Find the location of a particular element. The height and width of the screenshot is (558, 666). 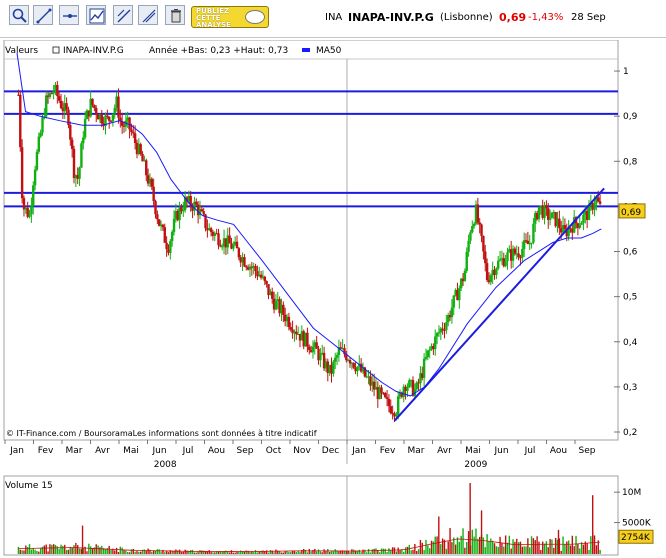

horizontal-line-icon is located at coordinates (69, 15).